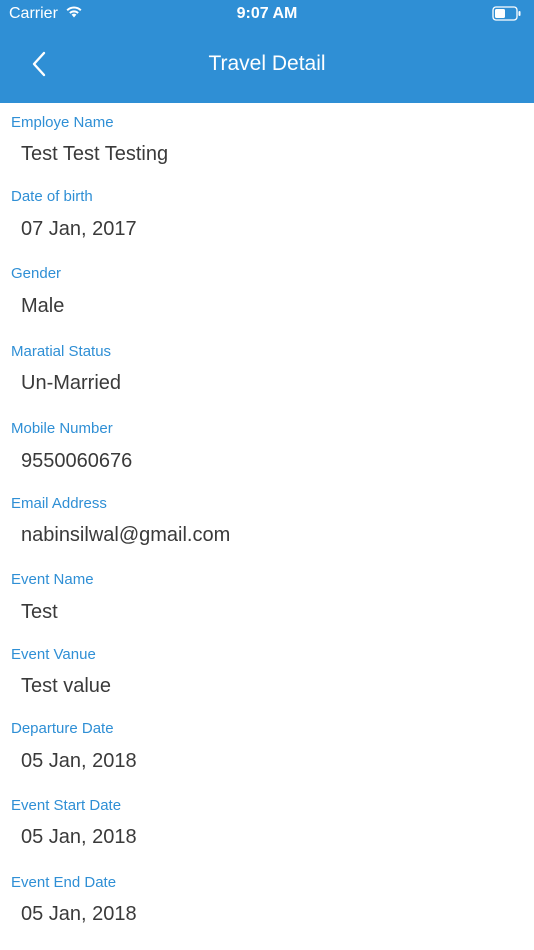 The image size is (534, 950). What do you see at coordinates (95, 154) in the screenshot?
I see `field-value: Test Test Testing` at bounding box center [95, 154].